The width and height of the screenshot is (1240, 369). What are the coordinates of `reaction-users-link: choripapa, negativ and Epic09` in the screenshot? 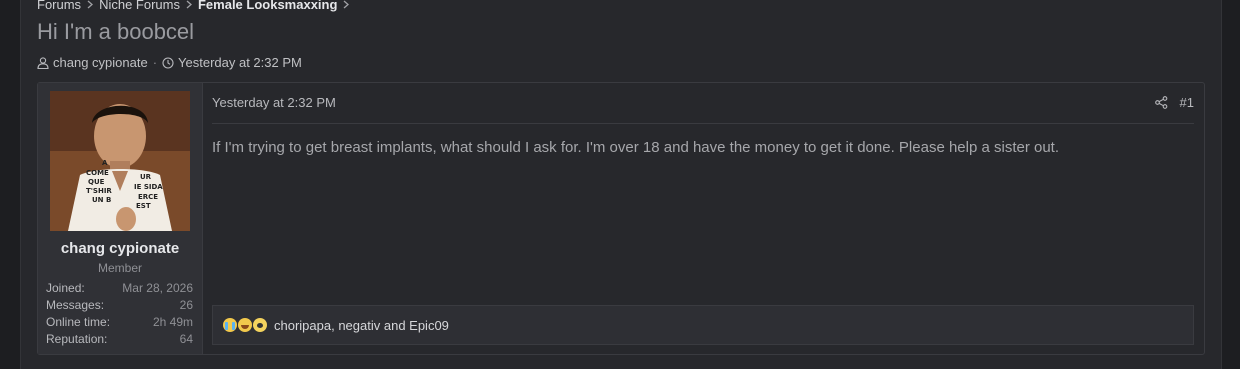 It's located at (361, 325).